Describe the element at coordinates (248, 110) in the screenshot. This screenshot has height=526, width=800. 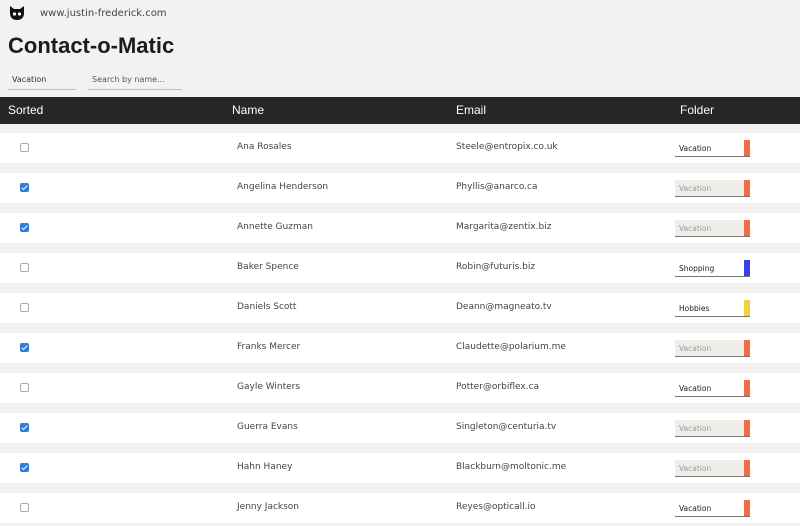
I see `column-header-name: Name` at that location.